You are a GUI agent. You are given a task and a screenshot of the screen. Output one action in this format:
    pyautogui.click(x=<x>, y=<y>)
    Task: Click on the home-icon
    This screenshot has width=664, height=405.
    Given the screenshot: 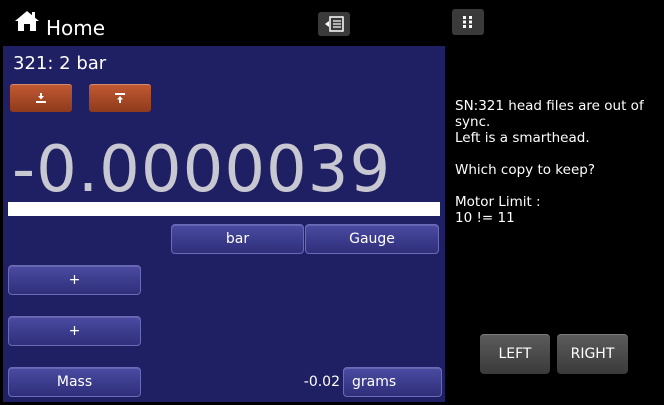 What is the action you would take?
    pyautogui.click(x=27, y=21)
    